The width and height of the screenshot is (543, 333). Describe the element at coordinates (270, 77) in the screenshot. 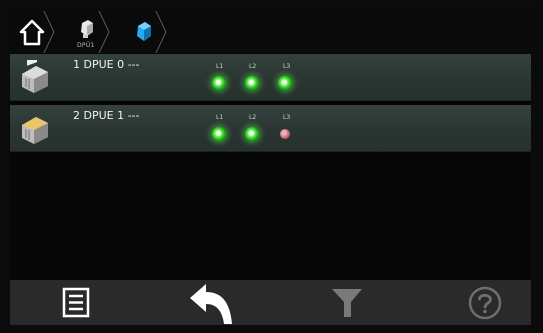

I see `list-item: 1 DPUE 0 --- L1 L2 L3` at that location.